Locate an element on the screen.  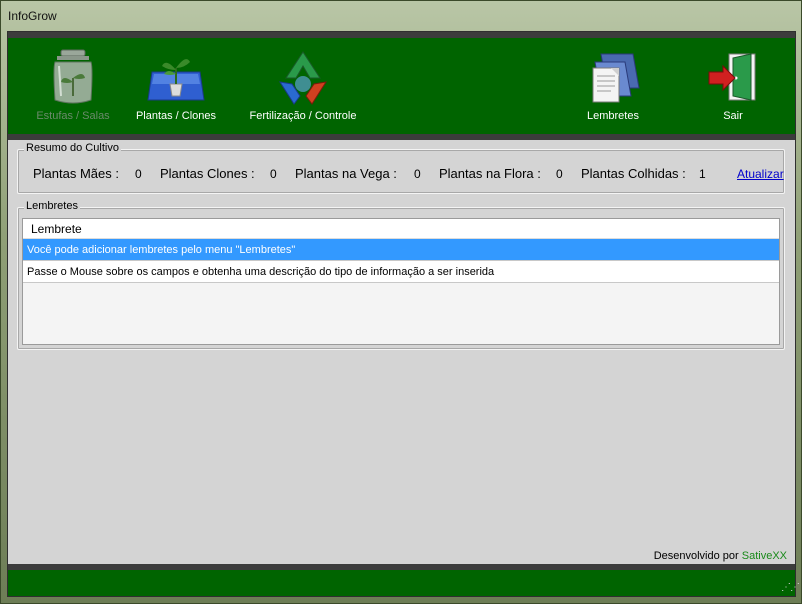
label-plantas-vega: Plantas na Vega : is located at coordinates (346, 173).